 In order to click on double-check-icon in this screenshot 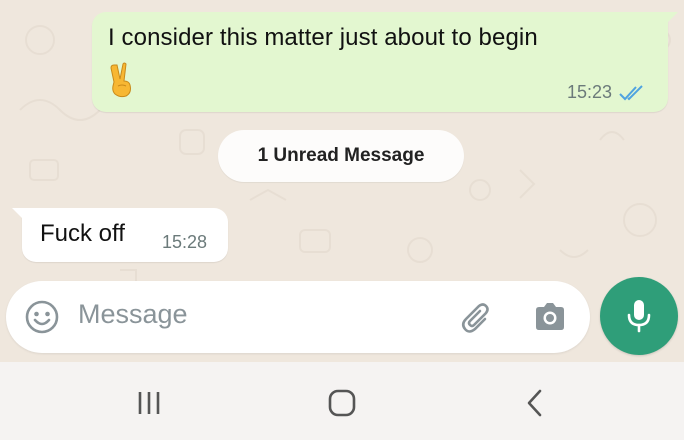, I will do `click(631, 92)`.